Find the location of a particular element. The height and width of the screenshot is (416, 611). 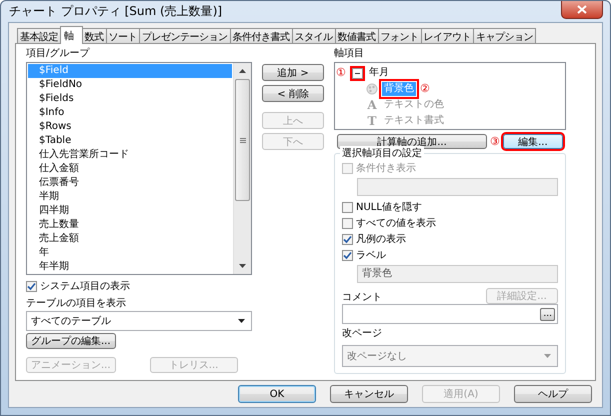

list-item: $Fields is located at coordinates (130, 99).